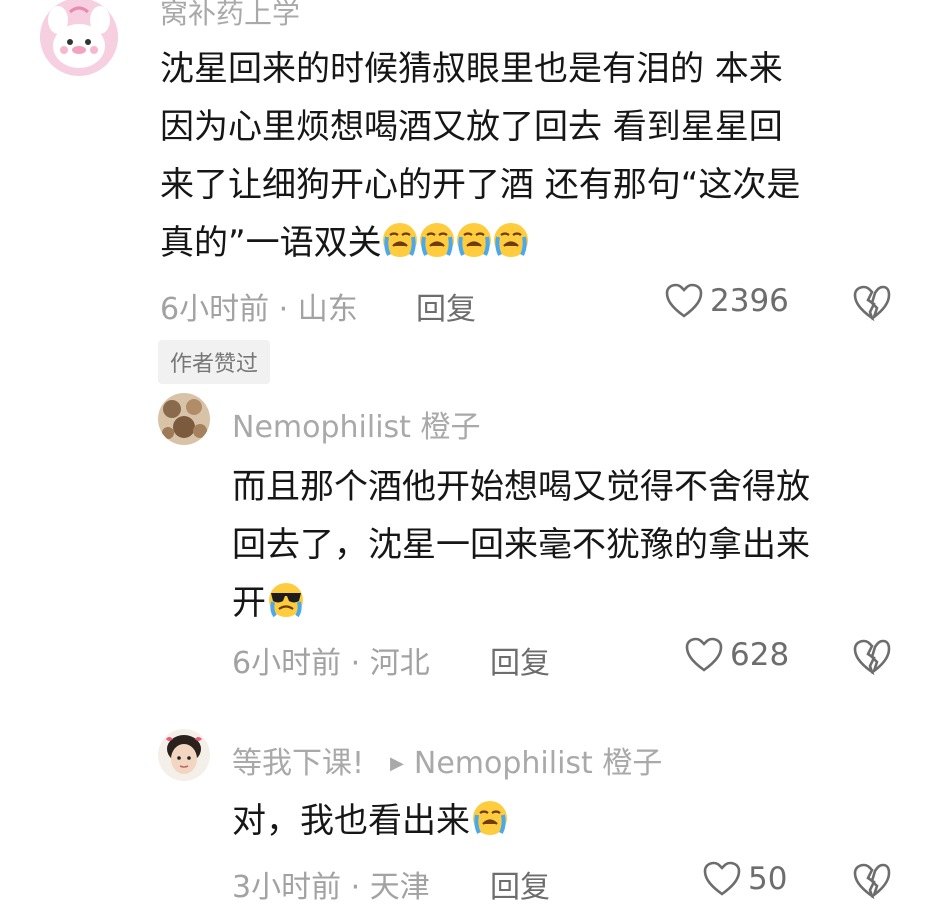  Describe the element at coordinates (259, 309) in the screenshot. I see `comment-meta: 6小时前 · 山东` at that location.